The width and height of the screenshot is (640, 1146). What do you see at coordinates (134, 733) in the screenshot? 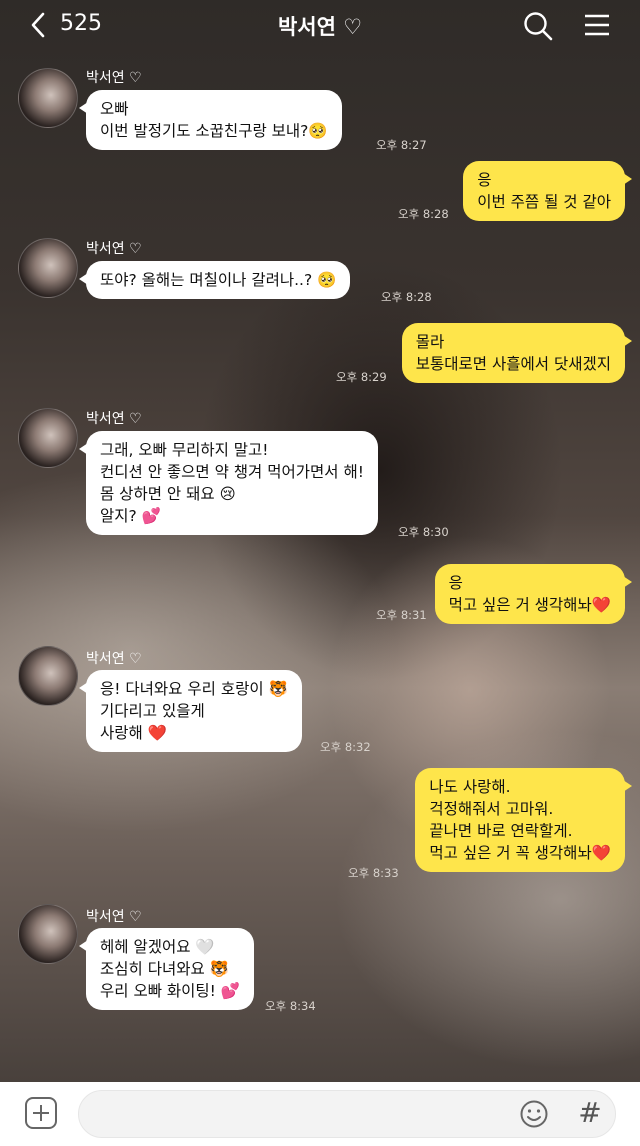
I see `message-line: 사랑해 ❤️` at bounding box center [134, 733].